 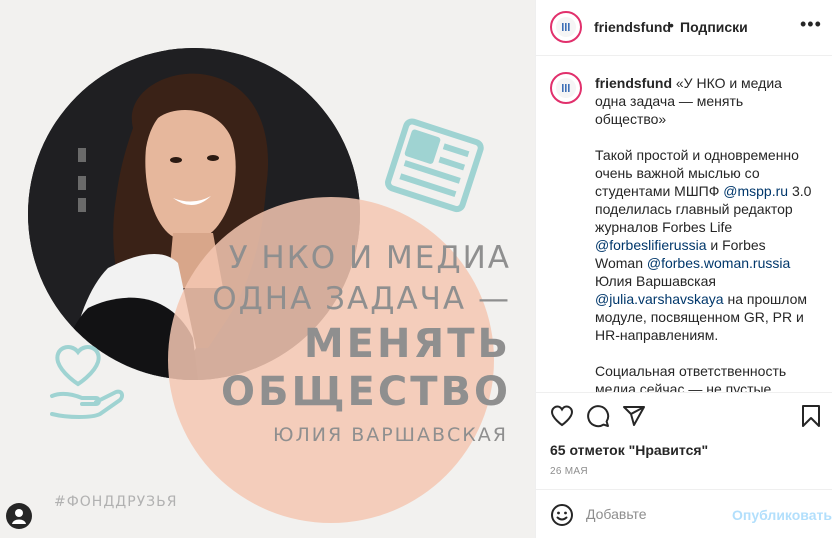 I want to click on newspaper-icon, so click(x=434, y=165).